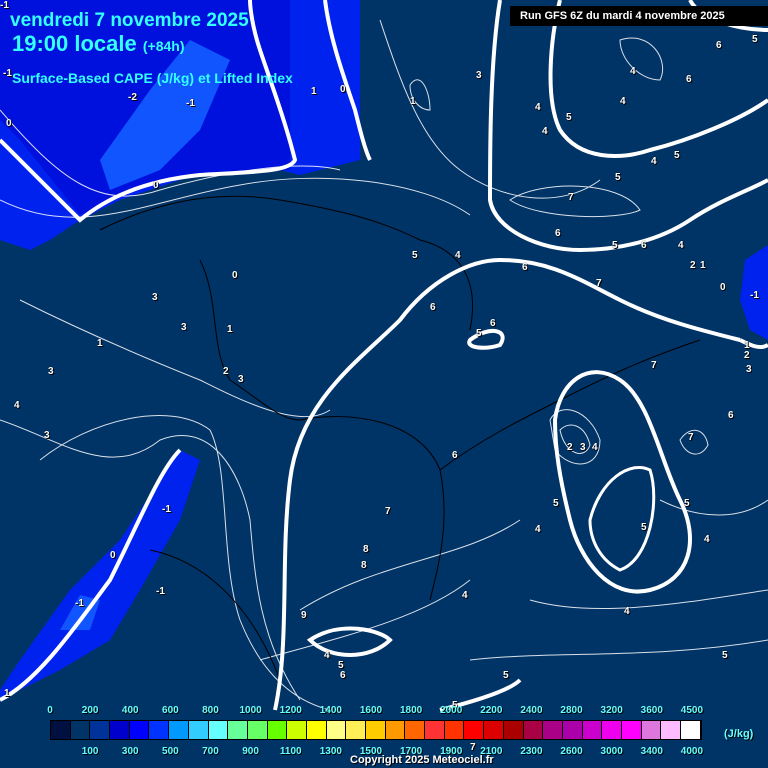 The image size is (768, 768). I want to click on shaded-region-southwest, so click(100, 575).